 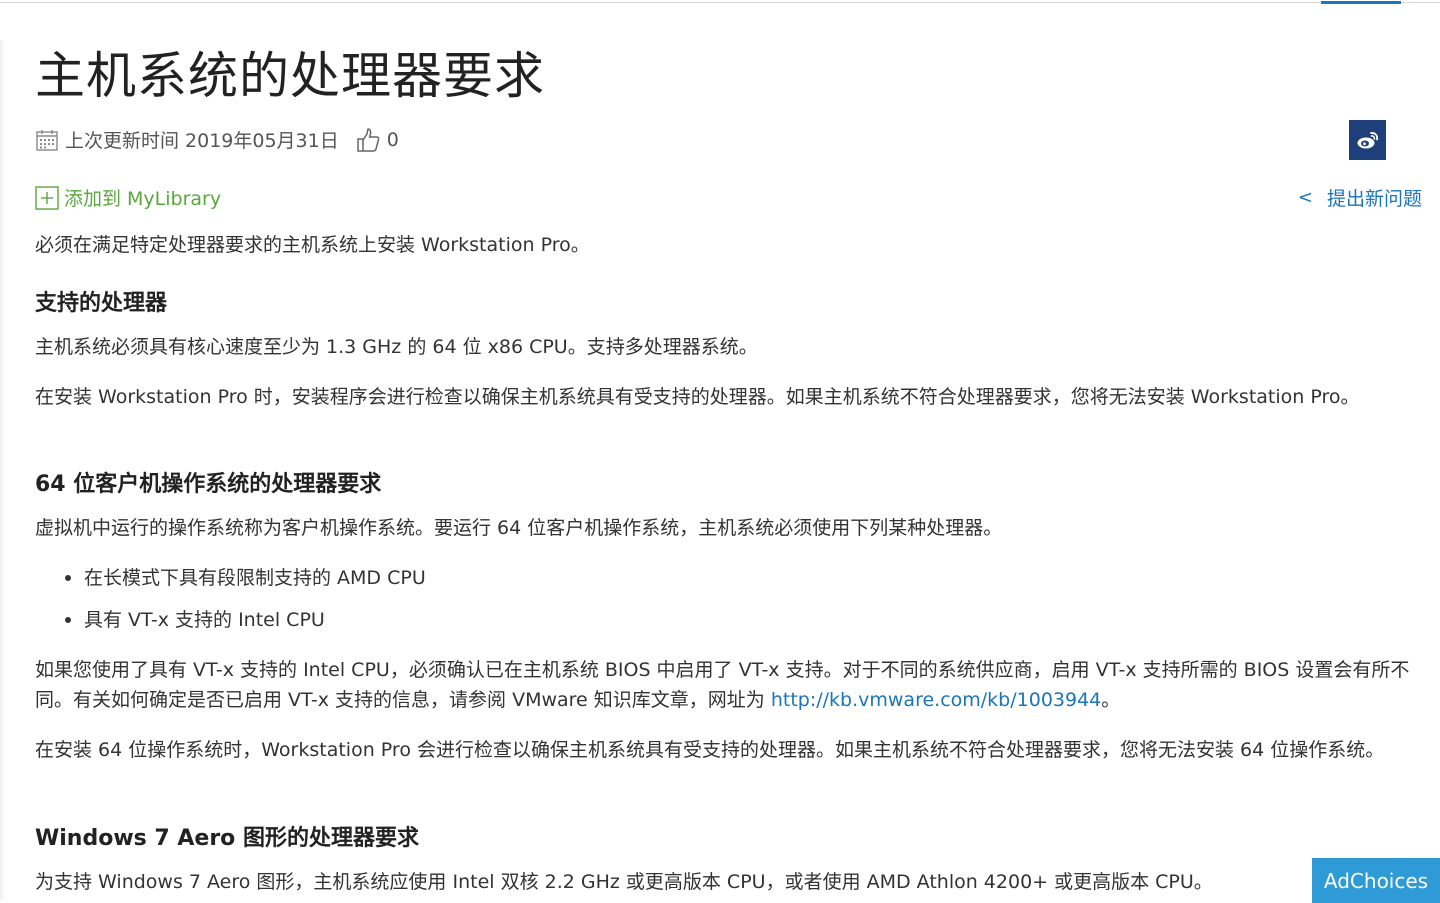 I want to click on plus-box-icon, so click(x=47, y=197).